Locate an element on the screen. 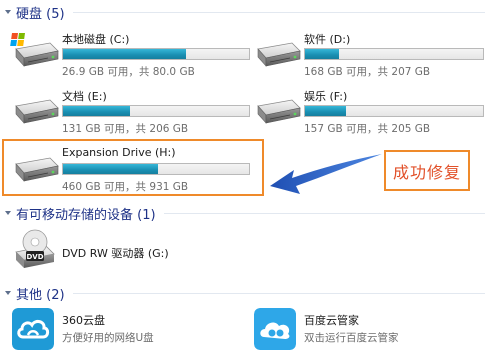 This screenshot has width=489, height=356. annotation-callout: 成功修复 is located at coordinates (427, 170).